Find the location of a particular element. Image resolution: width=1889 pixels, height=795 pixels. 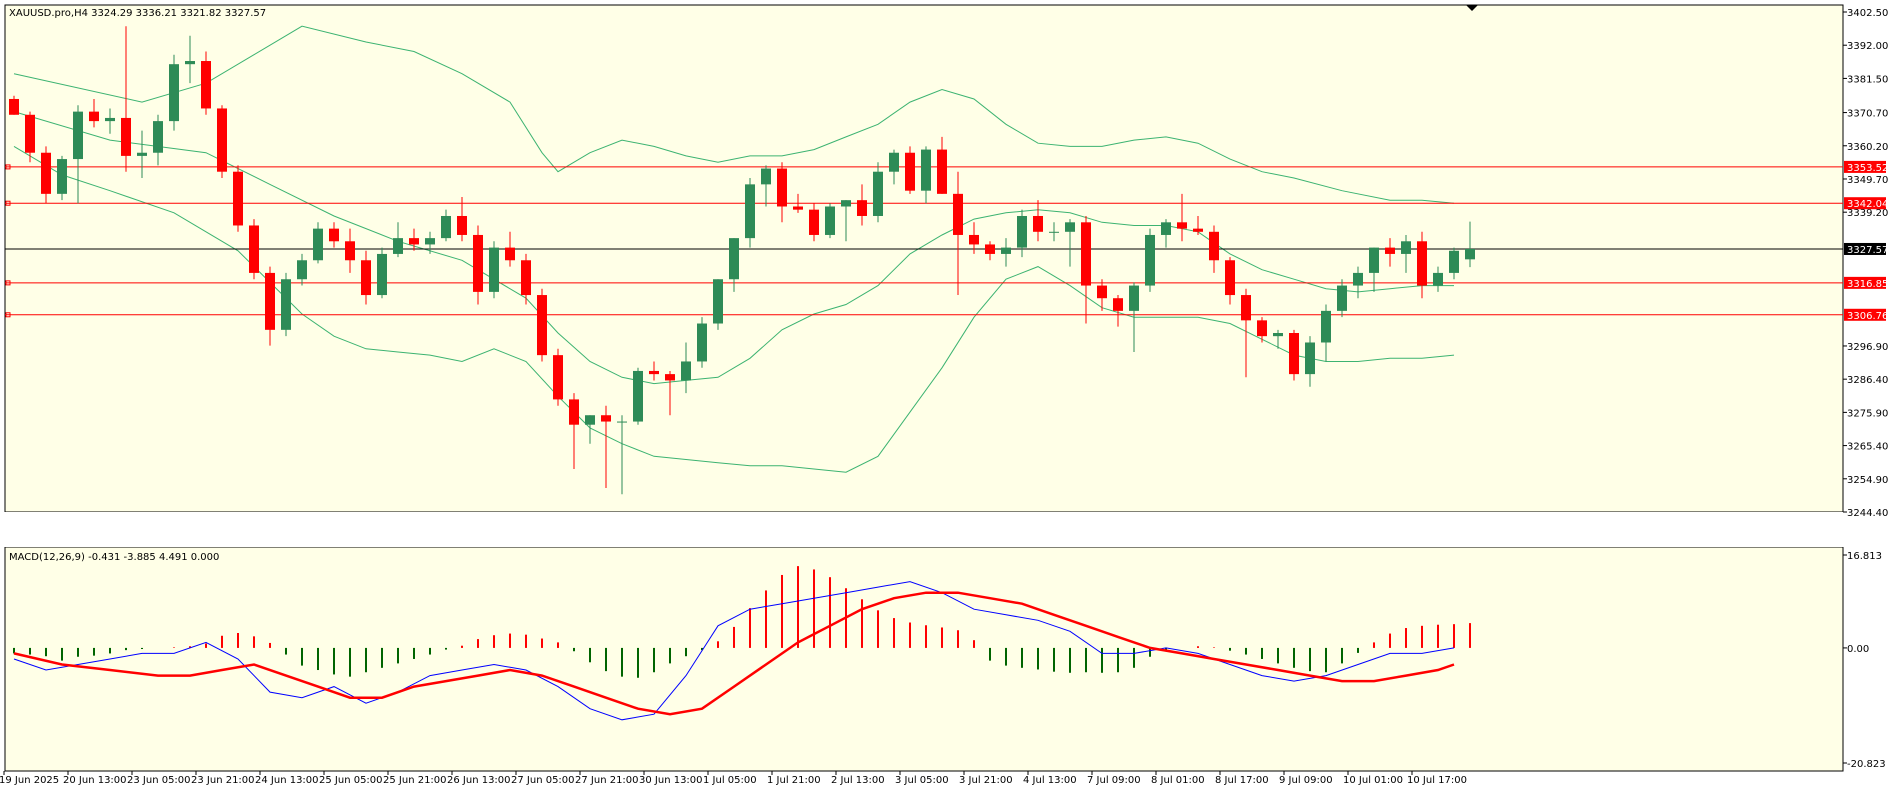

pane-separator is located at coordinates (944, 529).